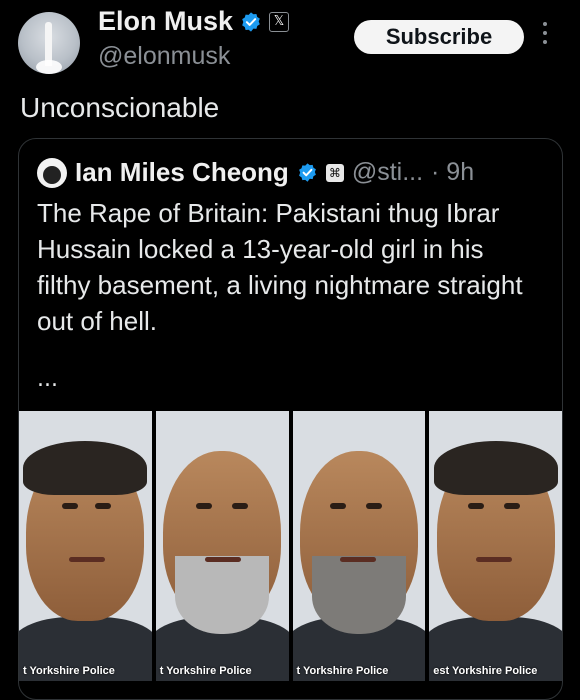 The height and width of the screenshot is (700, 580). What do you see at coordinates (334, 172) in the screenshot?
I see `affiliate-badge-icon: ⌘` at bounding box center [334, 172].